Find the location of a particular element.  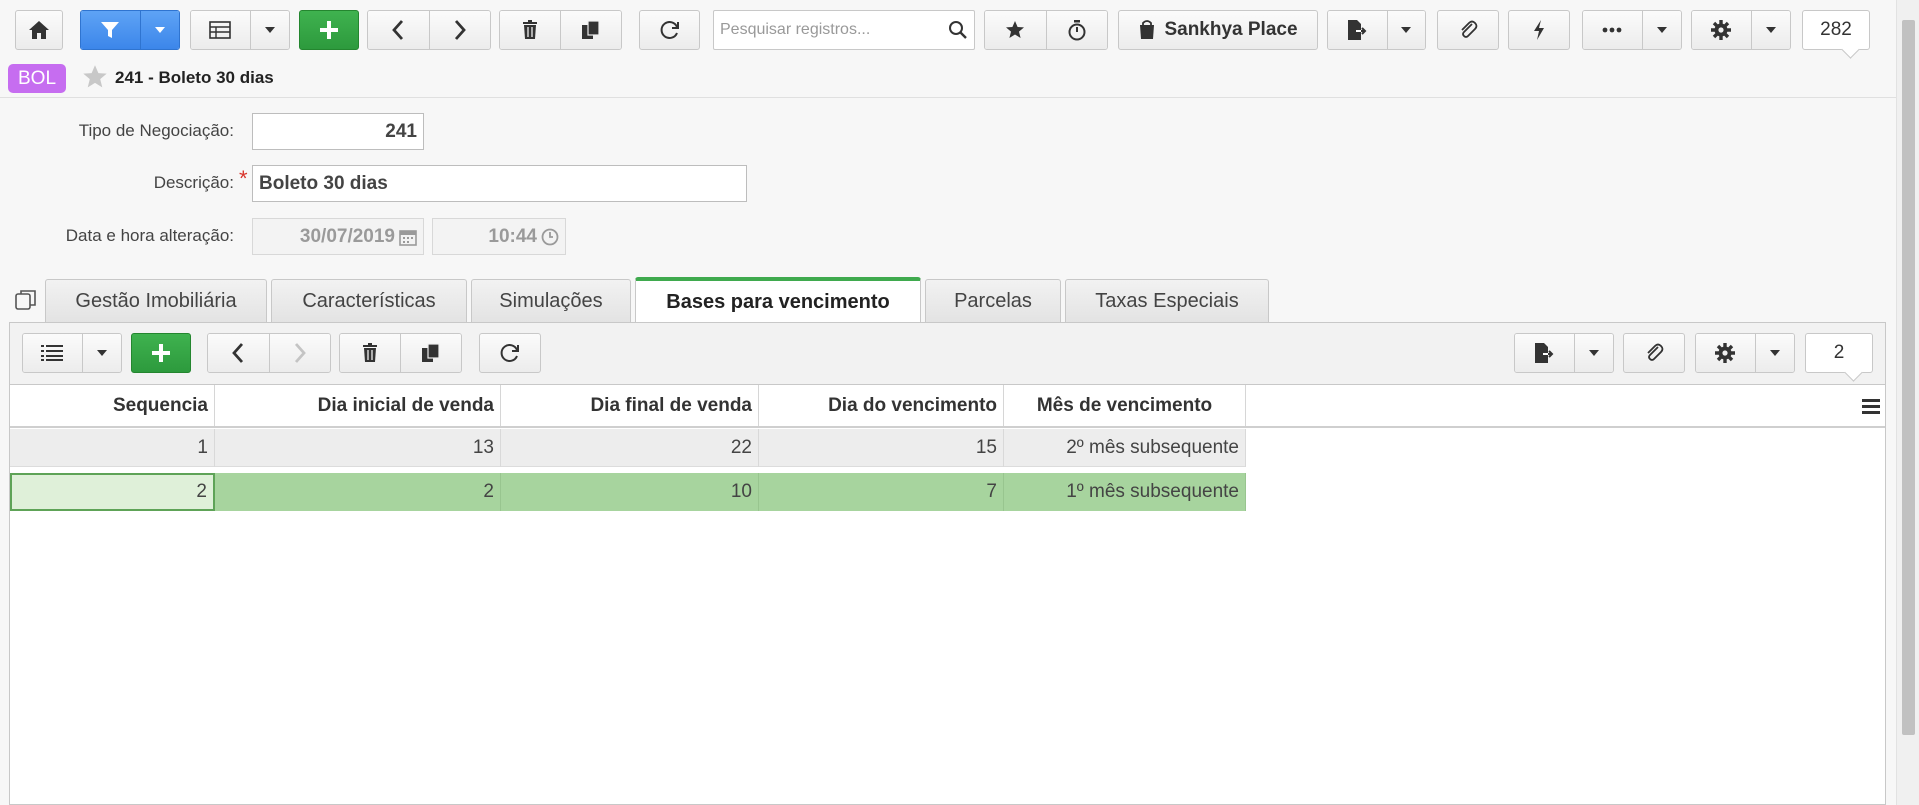

grid-delete-copy-buttons is located at coordinates (400, 353).